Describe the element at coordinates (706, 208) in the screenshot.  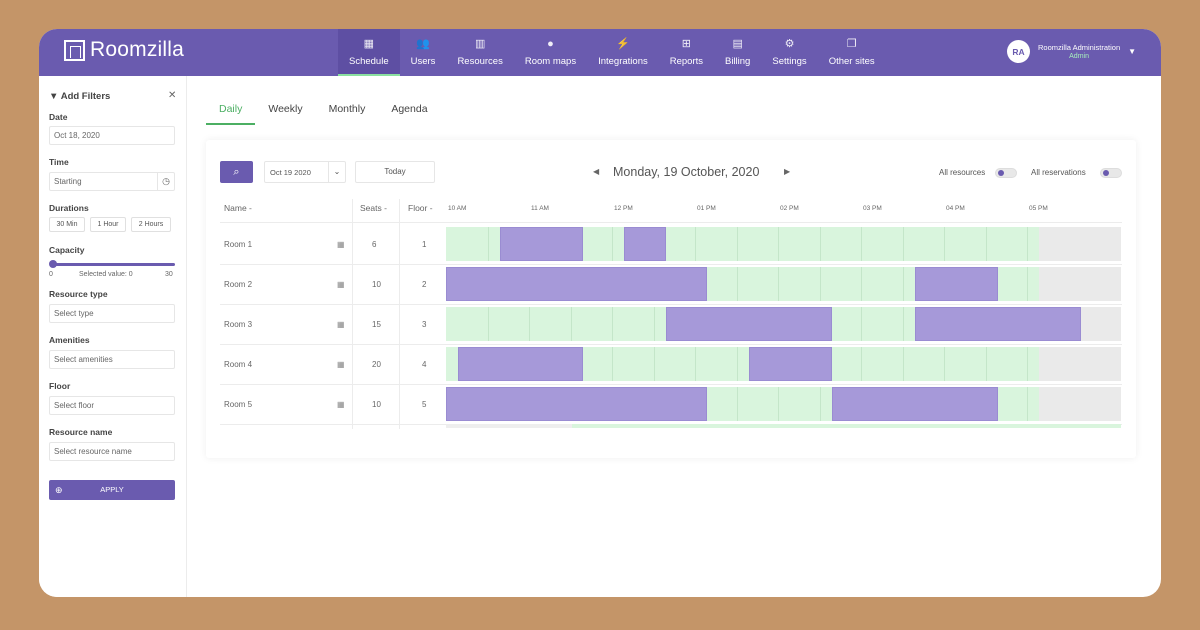
I see `time-tick: 01 PM` at that location.